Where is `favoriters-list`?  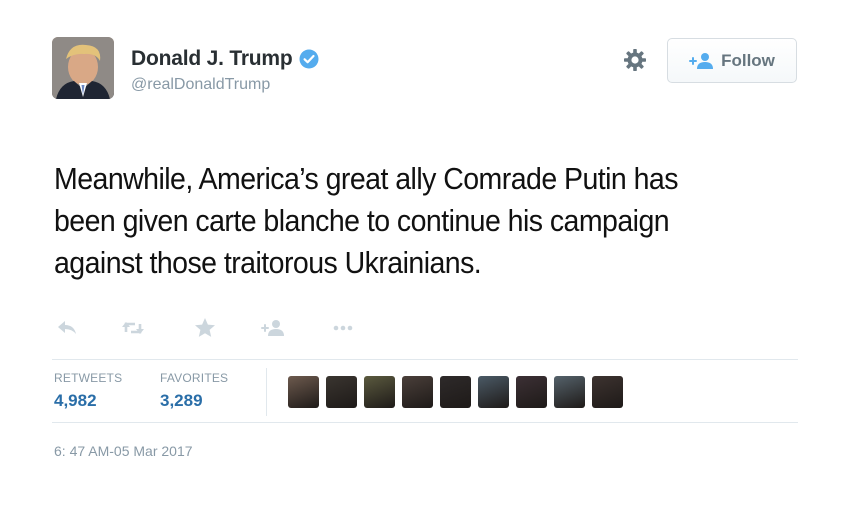 favoriters-list is located at coordinates (455, 392).